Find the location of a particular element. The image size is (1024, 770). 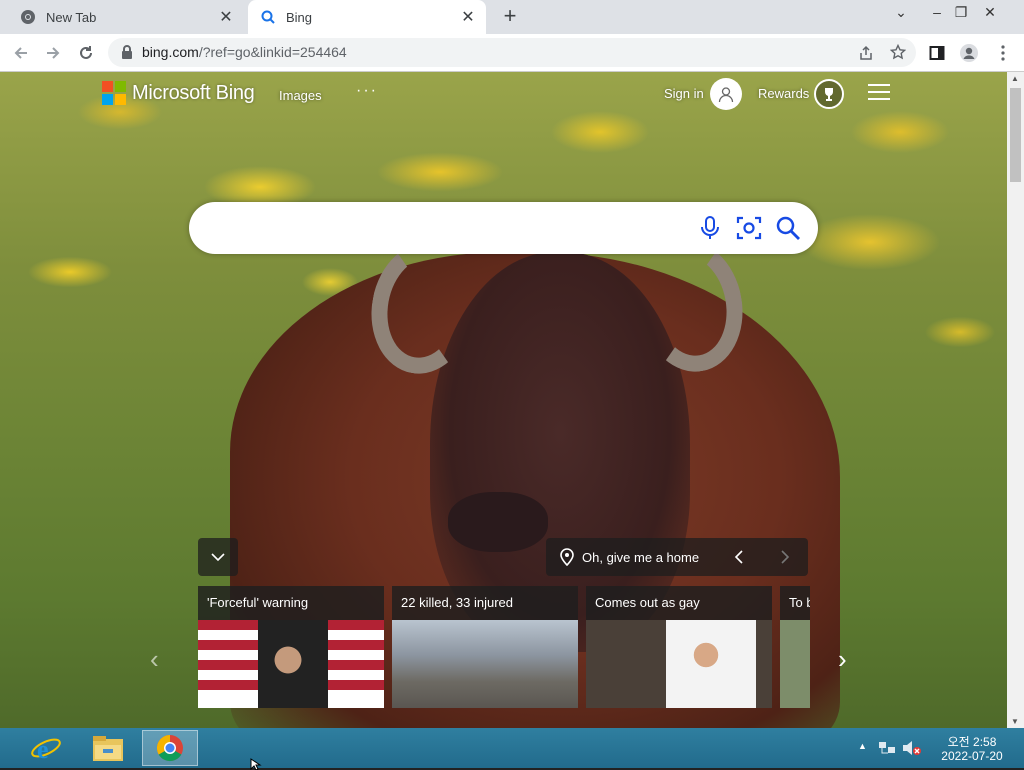

chevron-down-icon is located at coordinates (218, 557).